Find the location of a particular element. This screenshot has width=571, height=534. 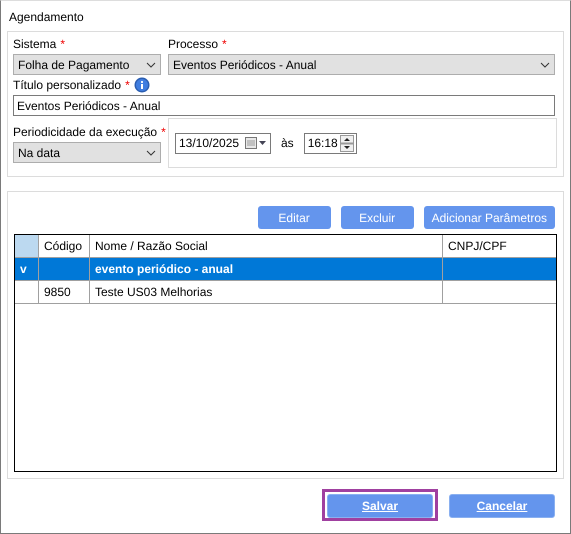

spinner-icon is located at coordinates (347, 143).